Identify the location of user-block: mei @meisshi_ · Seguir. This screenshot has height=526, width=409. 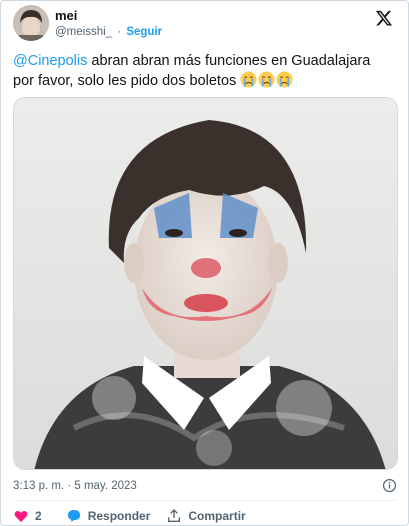
(108, 24).